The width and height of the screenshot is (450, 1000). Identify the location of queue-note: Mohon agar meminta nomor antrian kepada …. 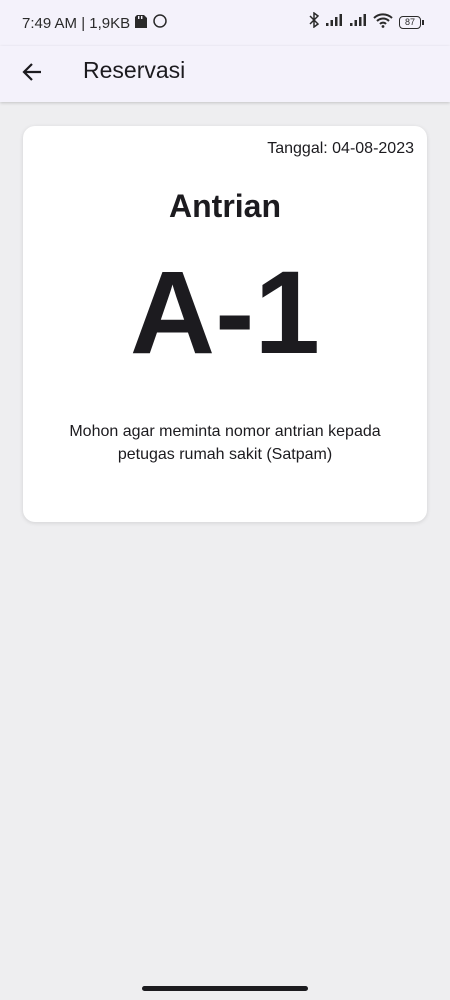
(225, 443).